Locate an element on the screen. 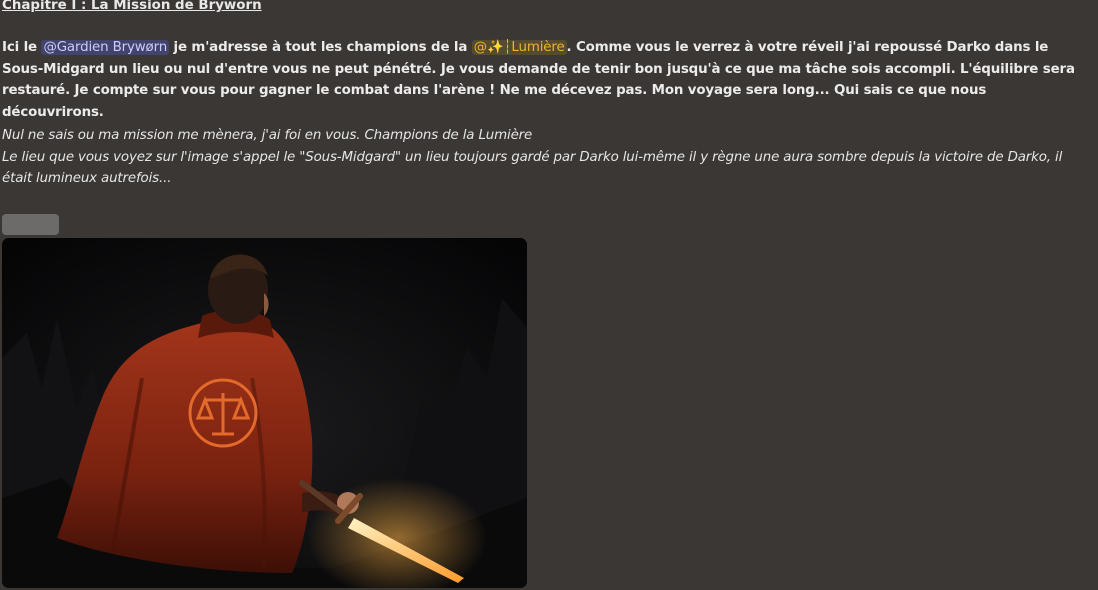 The width and height of the screenshot is (1098, 590). message-title: Chapitre I : La Mission de Bryworn is located at coordinates (132, 6).